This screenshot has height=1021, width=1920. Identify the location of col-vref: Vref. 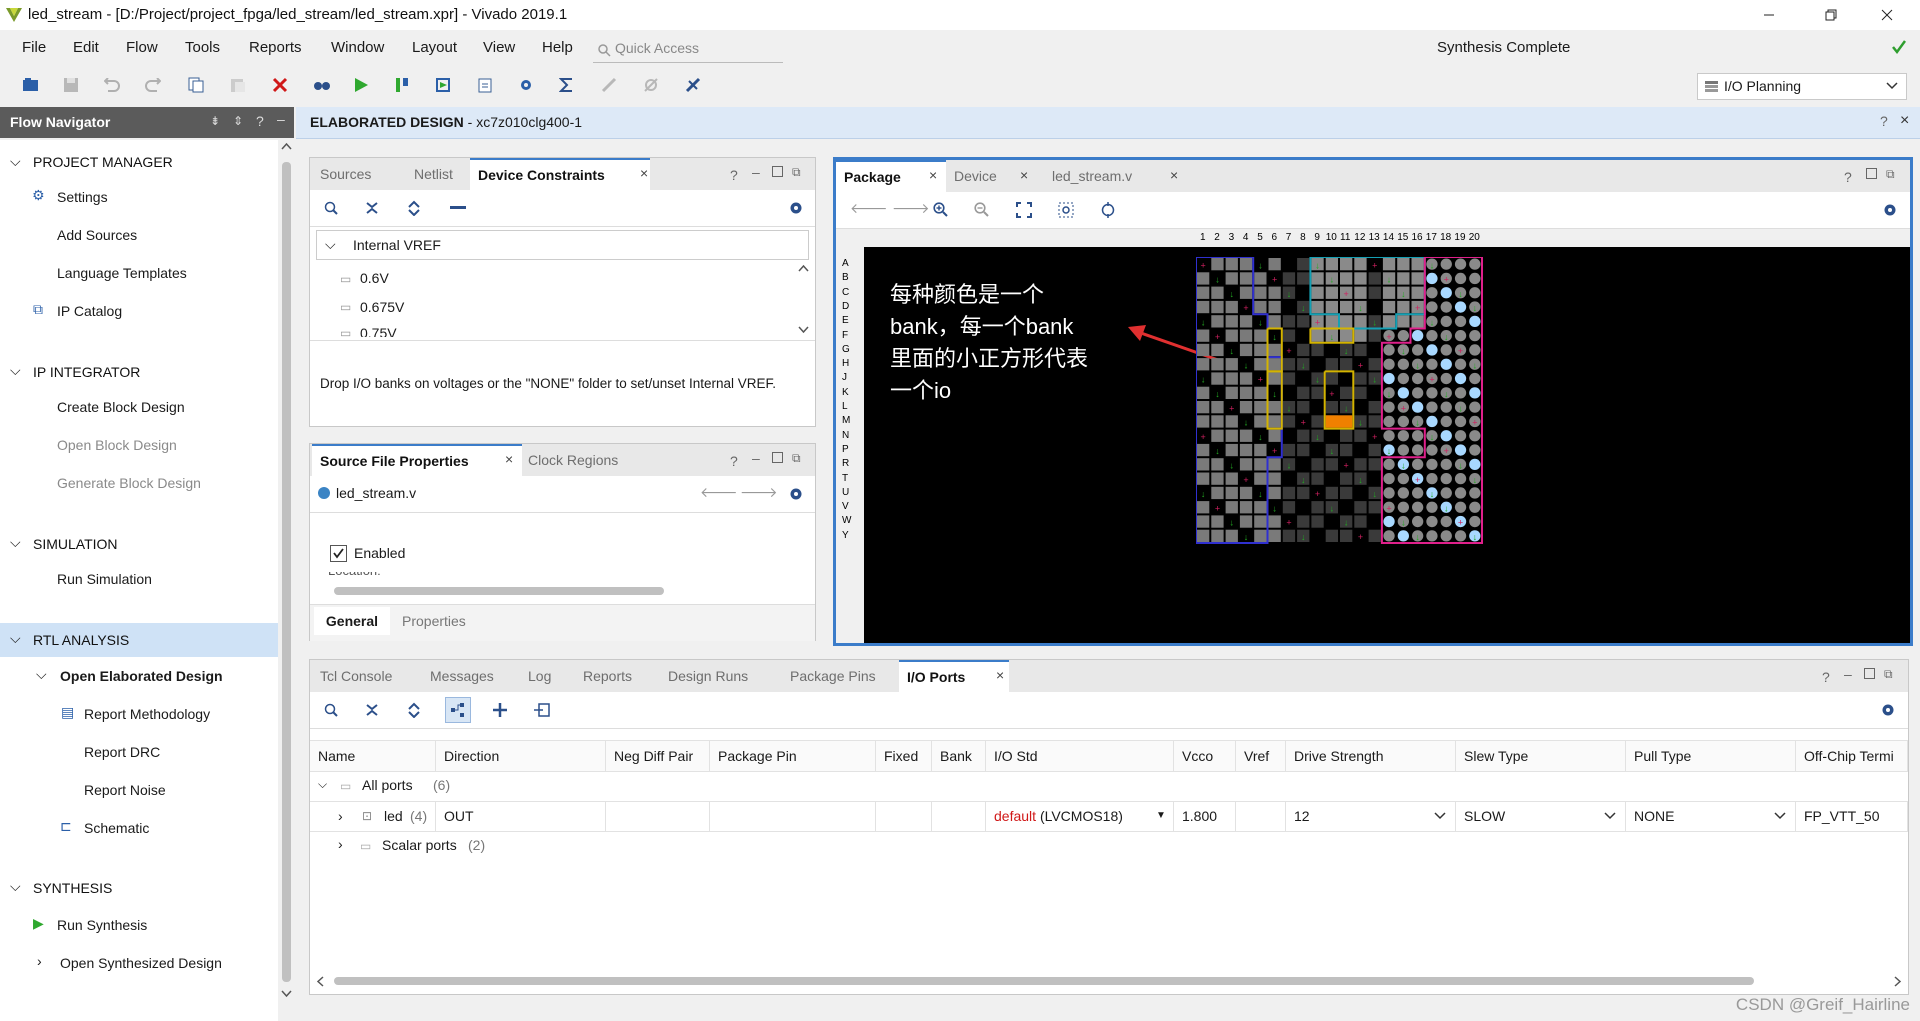
(1261, 756).